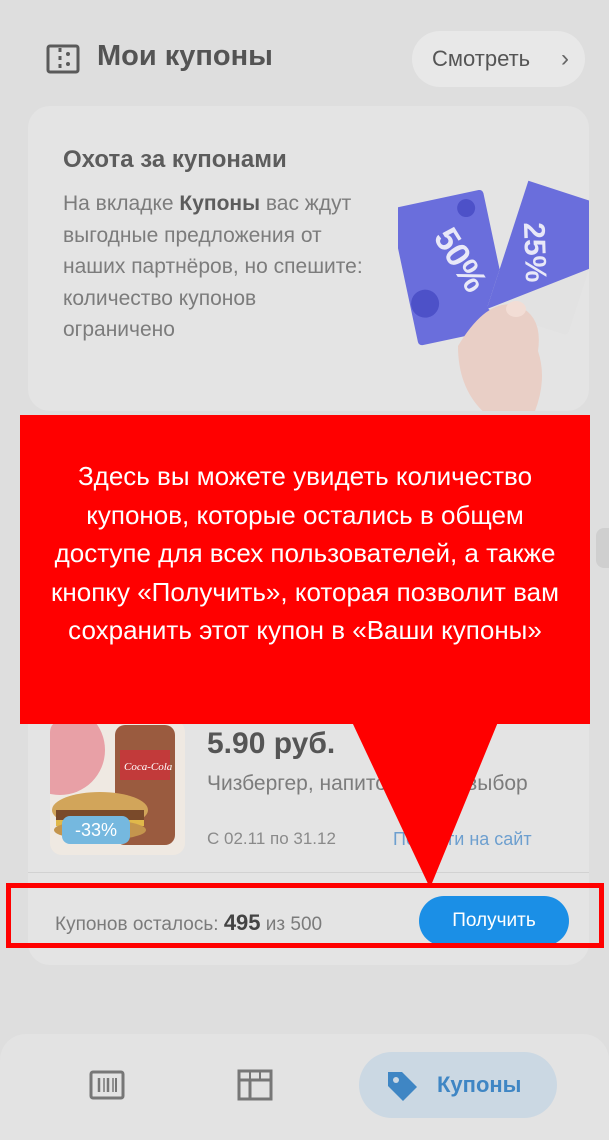 This screenshot has width=609, height=1140. What do you see at coordinates (367, 783) in the screenshot?
I see `coupon-description: Чизбергер, напиток 0,4 на выбор` at bounding box center [367, 783].